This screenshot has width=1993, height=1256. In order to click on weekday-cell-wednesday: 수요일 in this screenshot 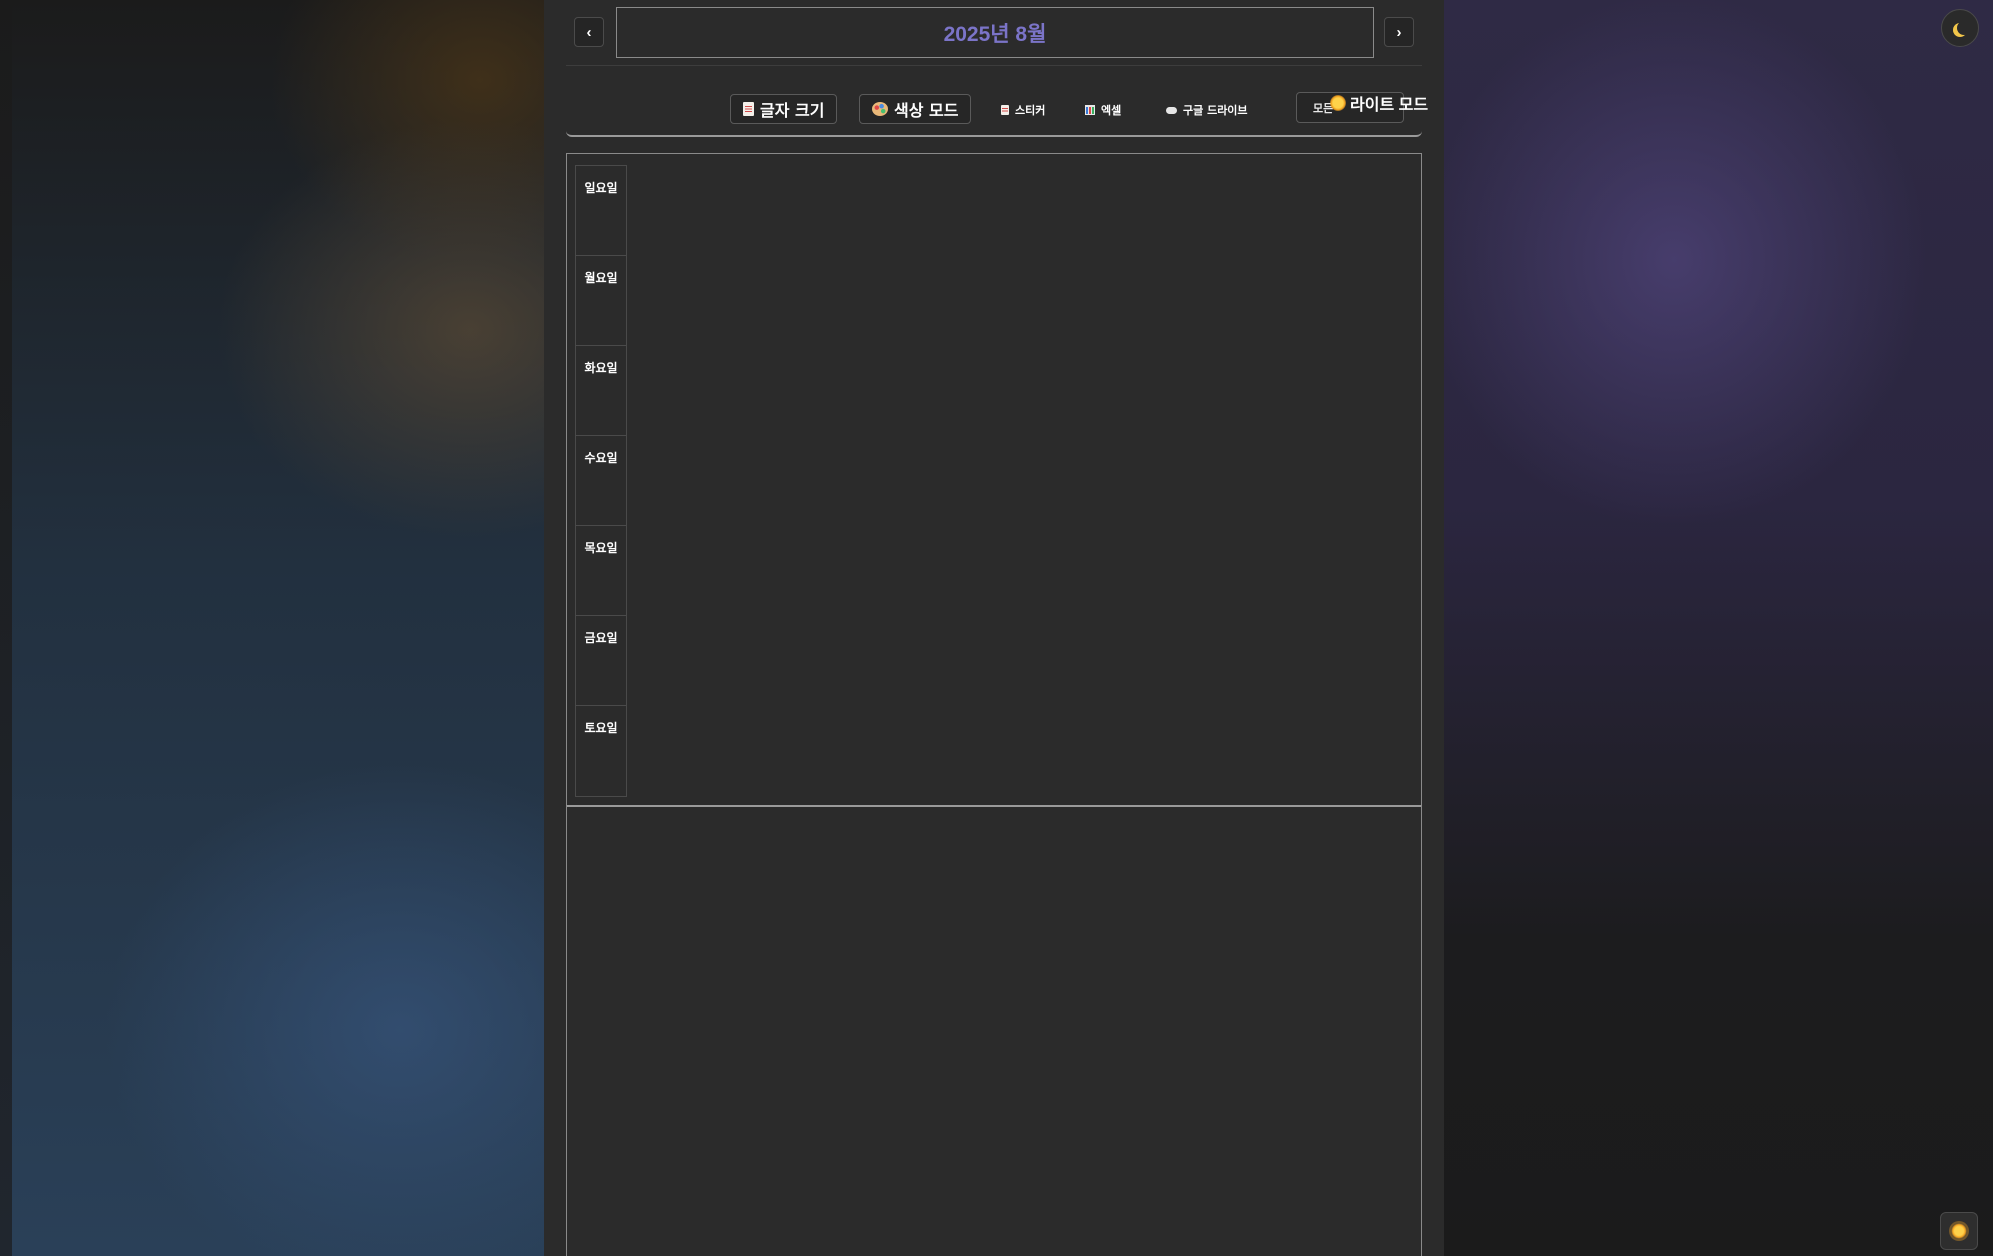, I will do `click(601, 481)`.